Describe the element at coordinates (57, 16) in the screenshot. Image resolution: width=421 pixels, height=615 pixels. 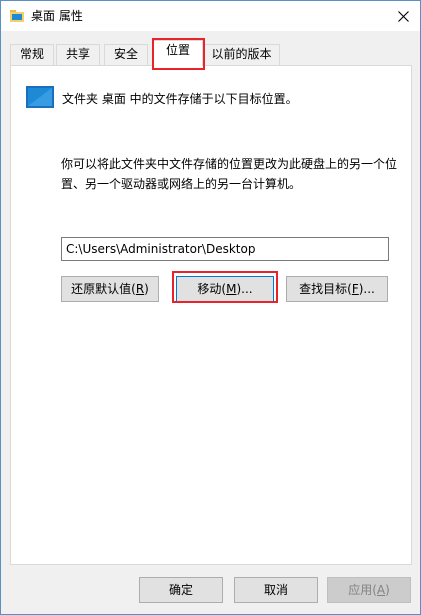
I see `window-title: 桌面 属性` at that location.